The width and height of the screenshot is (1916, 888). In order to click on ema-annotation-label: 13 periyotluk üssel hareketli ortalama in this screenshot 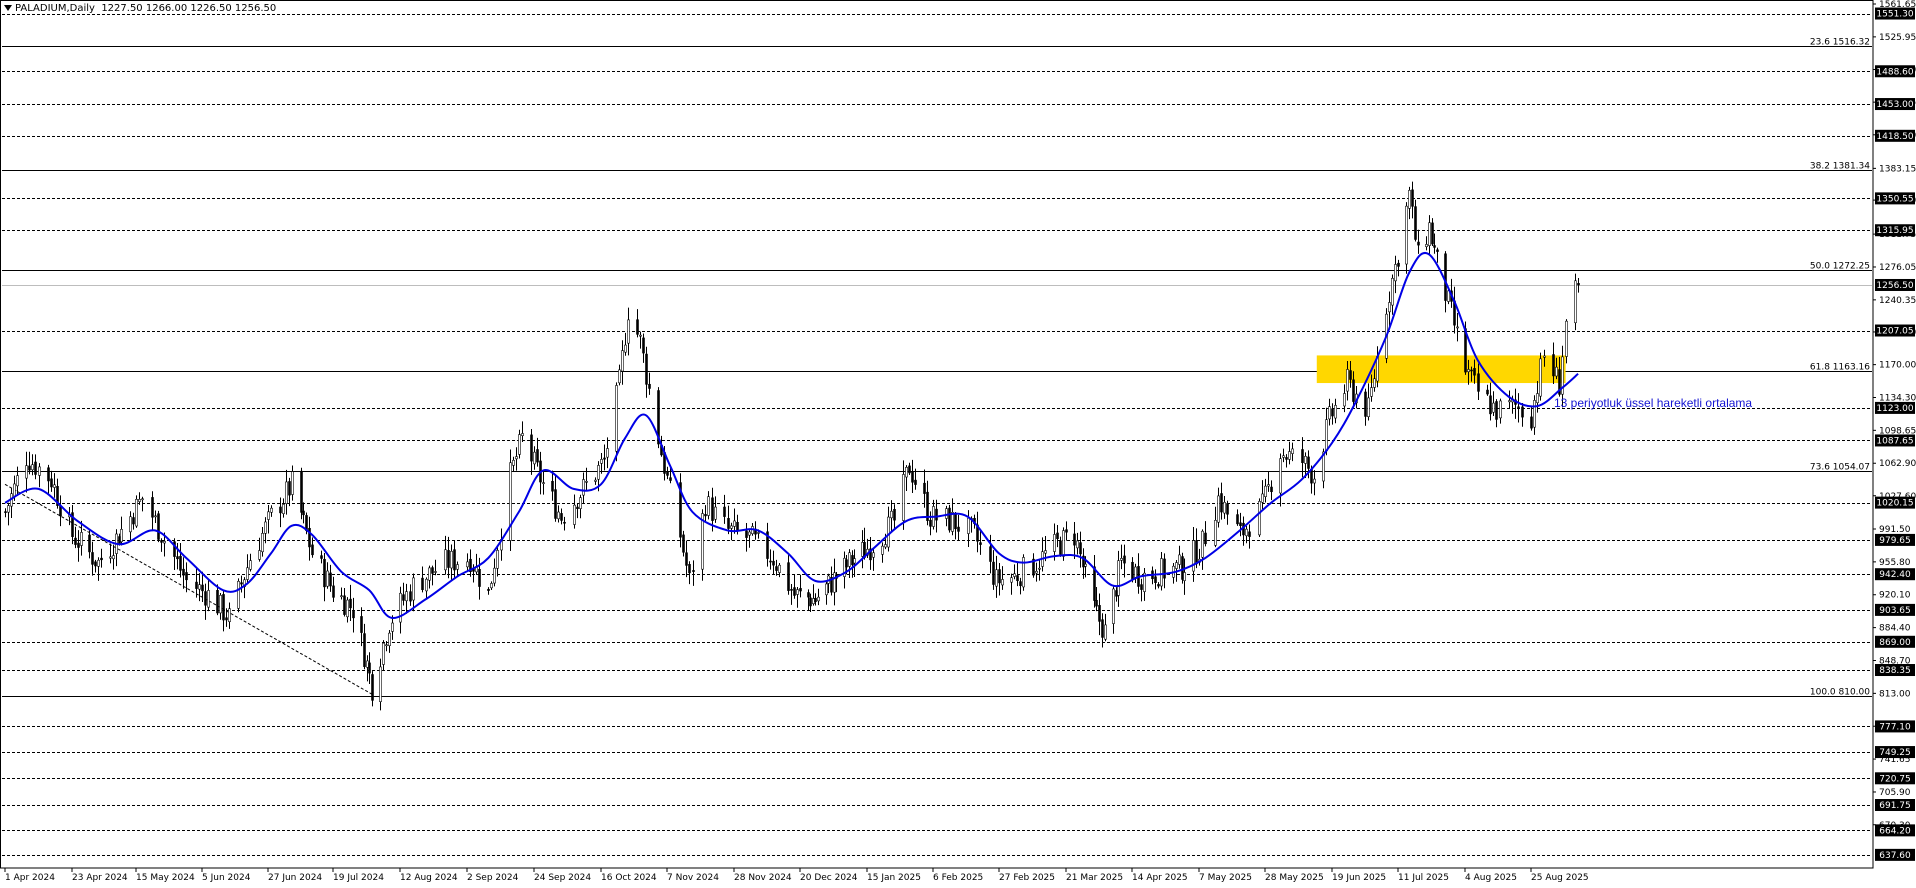, I will do `click(1653, 403)`.